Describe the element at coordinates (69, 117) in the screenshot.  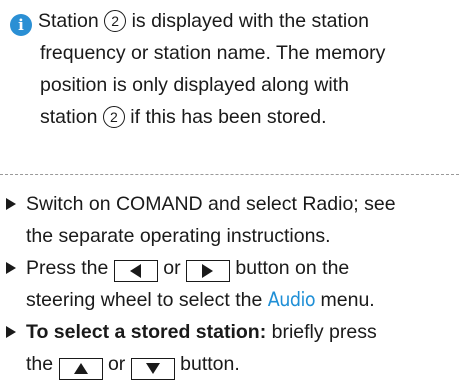
I see `note-text: station` at that location.